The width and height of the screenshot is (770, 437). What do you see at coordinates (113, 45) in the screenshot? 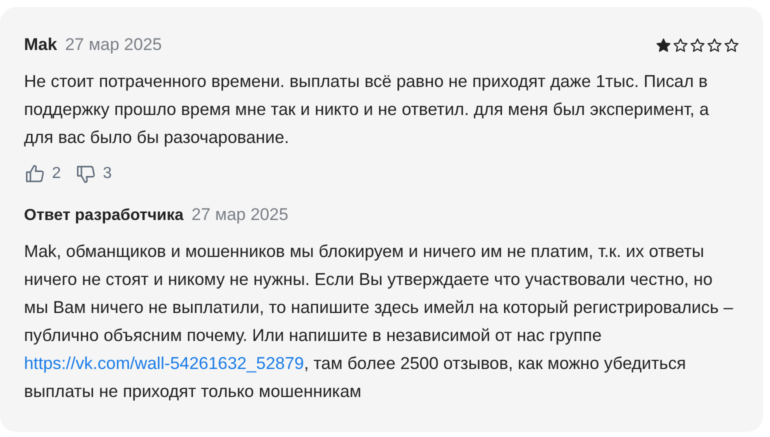
I see `review-date: 27 мар 2025` at bounding box center [113, 45].